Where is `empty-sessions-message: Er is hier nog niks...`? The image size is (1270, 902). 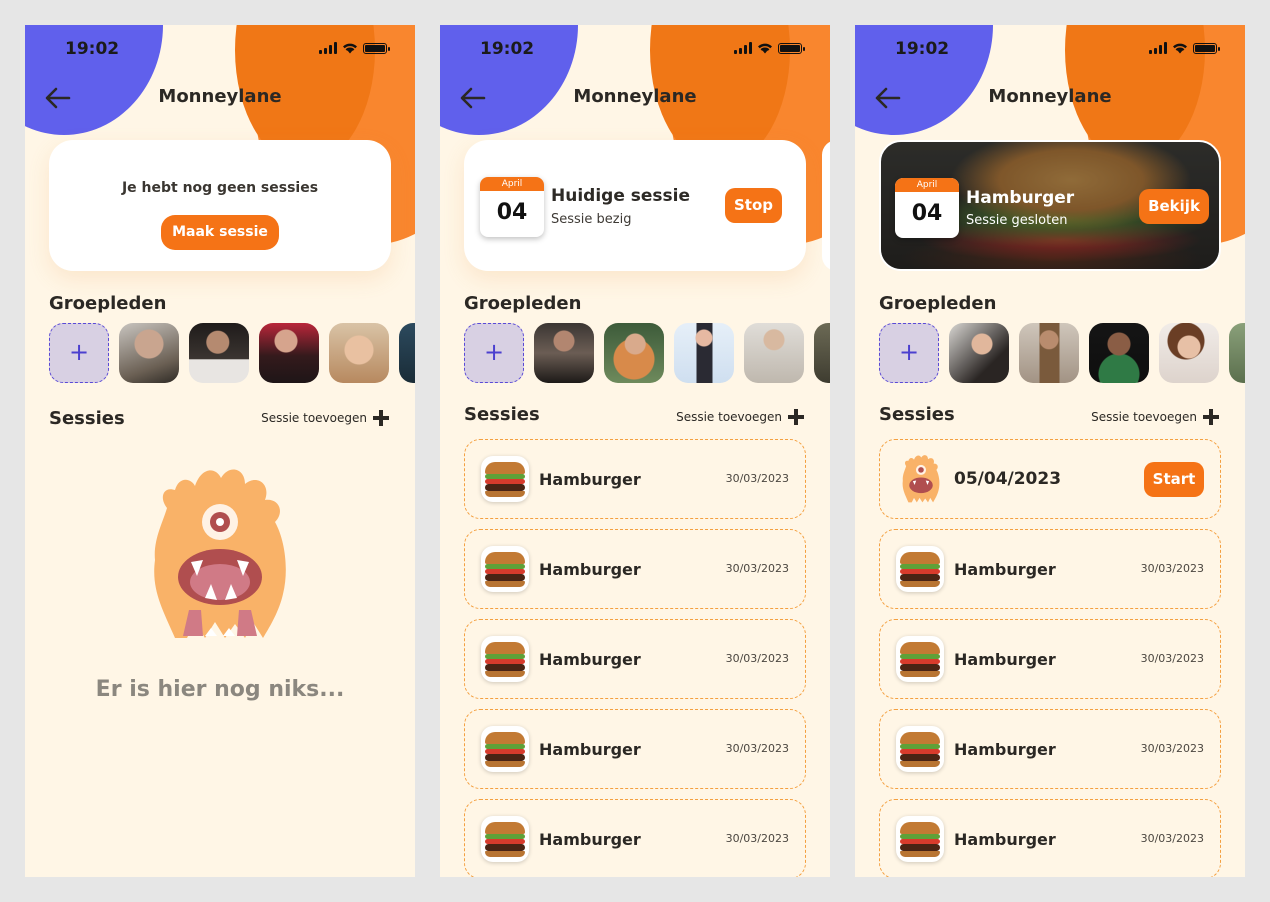
empty-sessions-message: Er is hier nog niks... is located at coordinates (220, 689).